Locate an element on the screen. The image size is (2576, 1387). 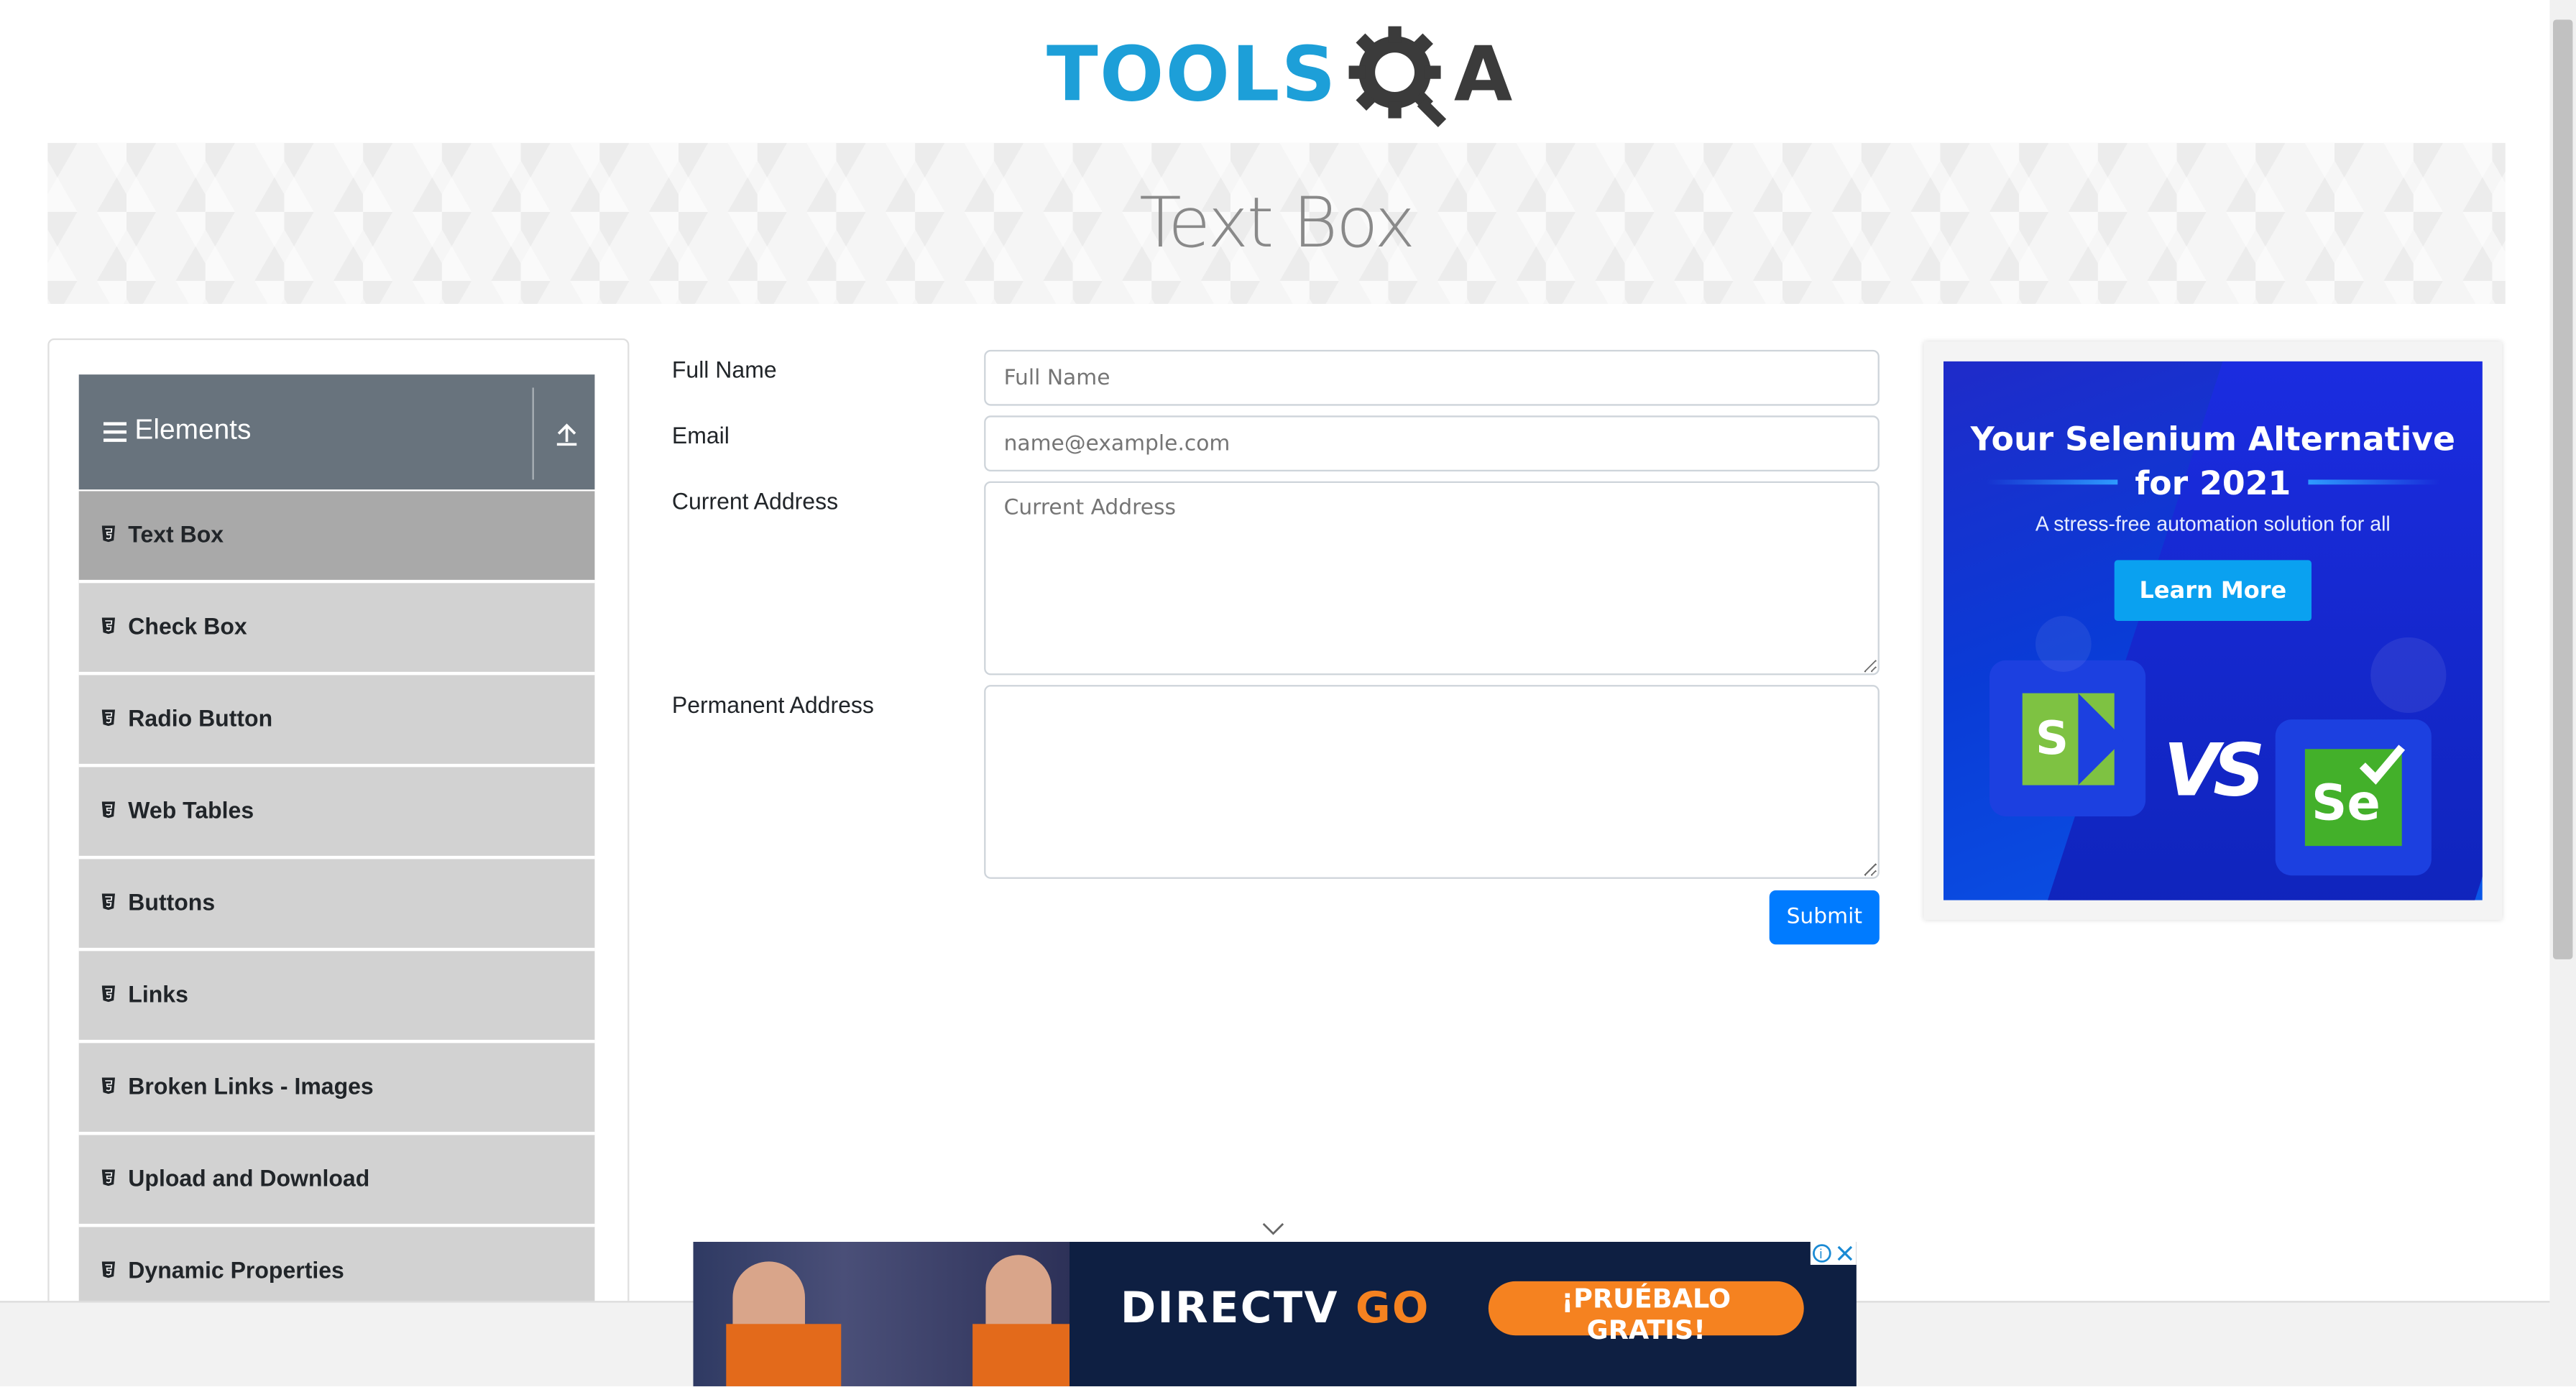
email-label: Email is located at coordinates (700, 435).